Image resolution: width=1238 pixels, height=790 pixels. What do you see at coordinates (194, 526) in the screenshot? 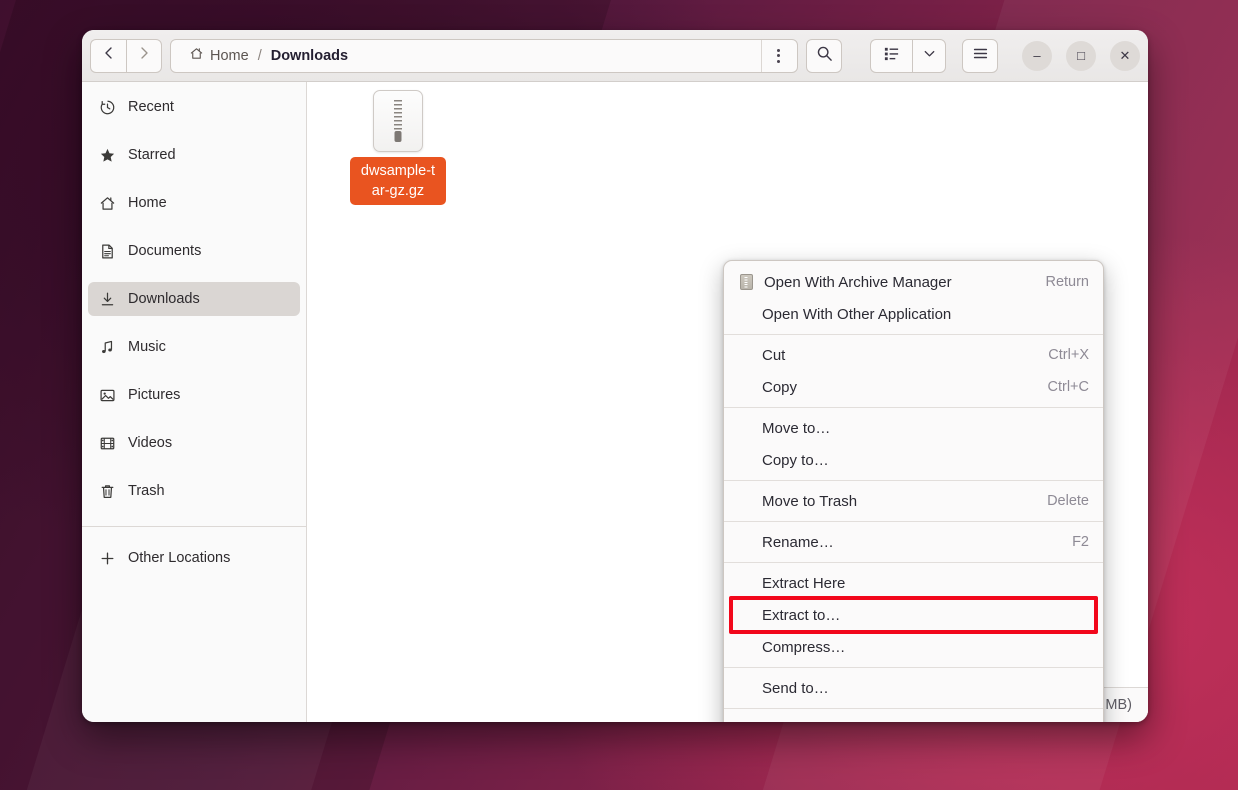
I see `sidebar-divider` at bounding box center [194, 526].